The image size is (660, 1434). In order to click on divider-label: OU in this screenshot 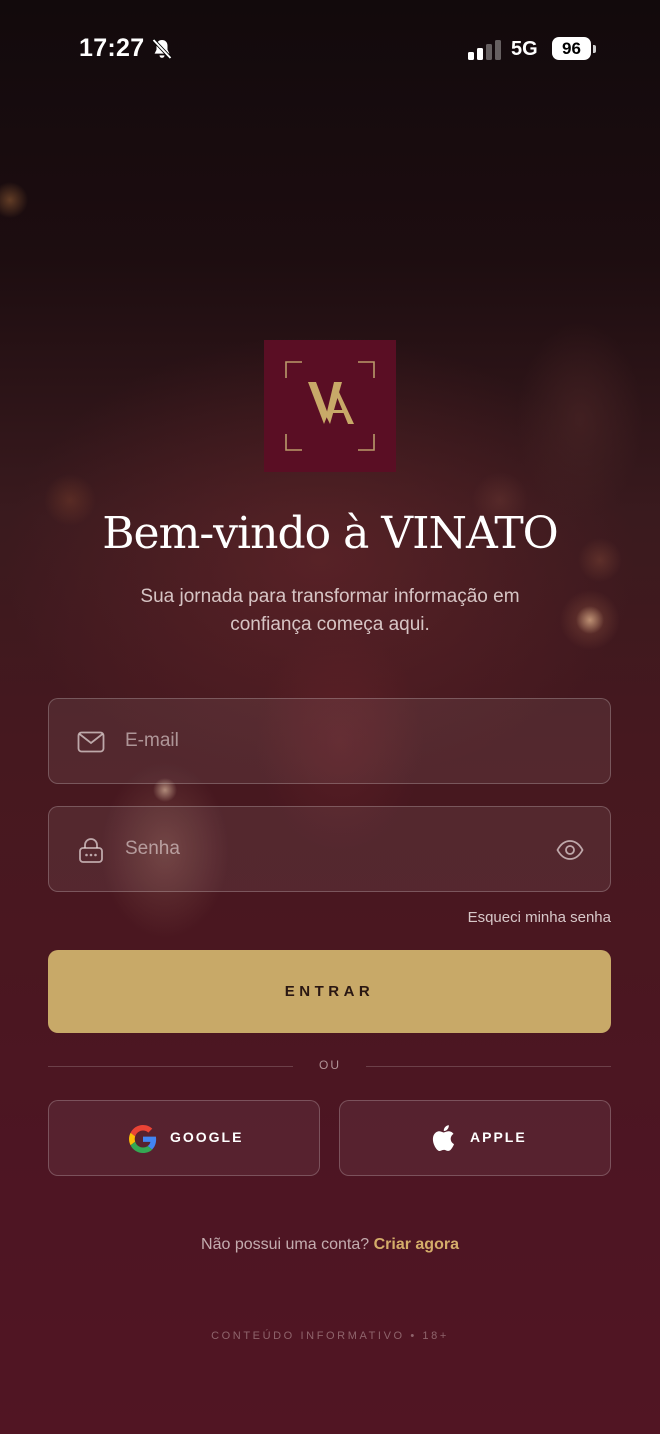, I will do `click(330, 1065)`.